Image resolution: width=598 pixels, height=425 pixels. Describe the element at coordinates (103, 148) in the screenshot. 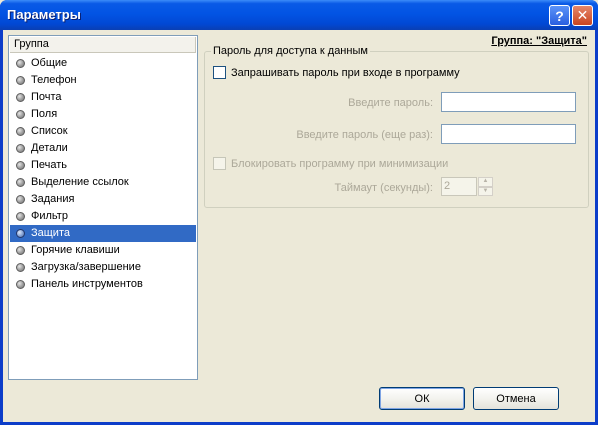

I see `group-list-item: Детали` at that location.